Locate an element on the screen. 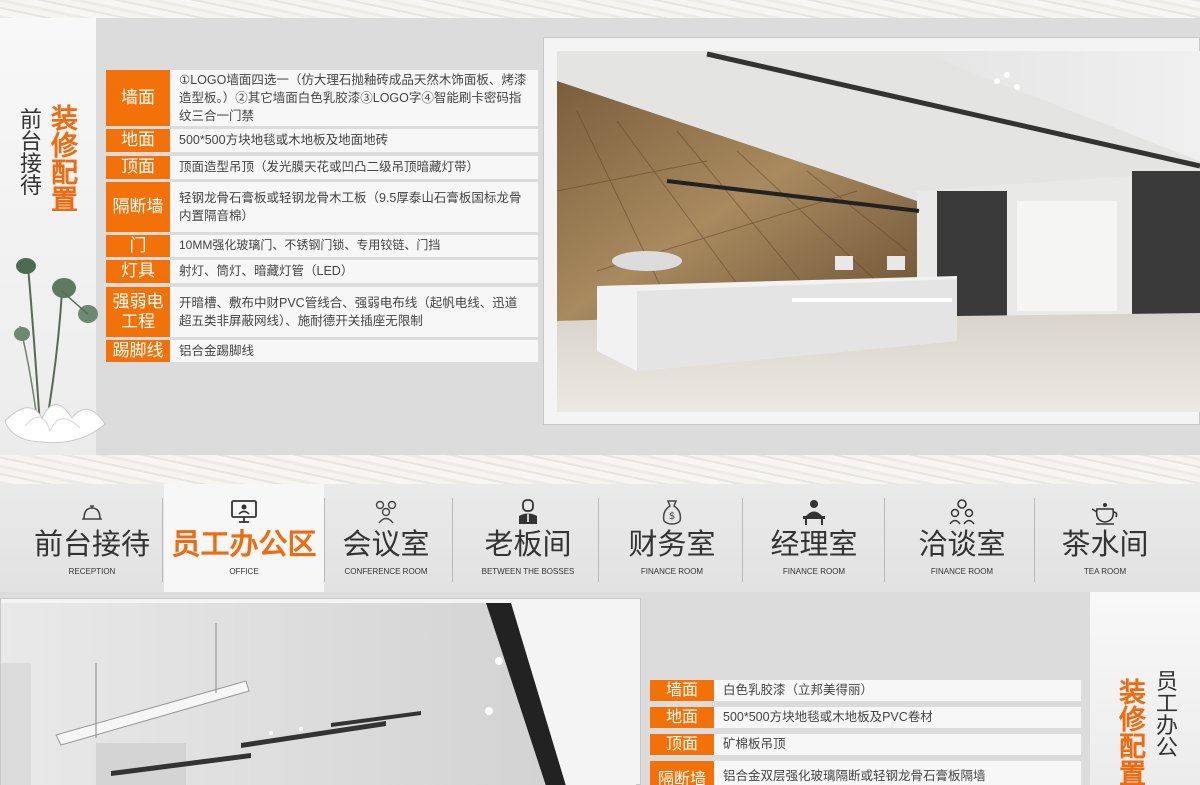 This screenshot has width=1200, height=785. config-row-floor: 地面 500*500方块地毯或木地板及PVC卷材 is located at coordinates (865, 717).